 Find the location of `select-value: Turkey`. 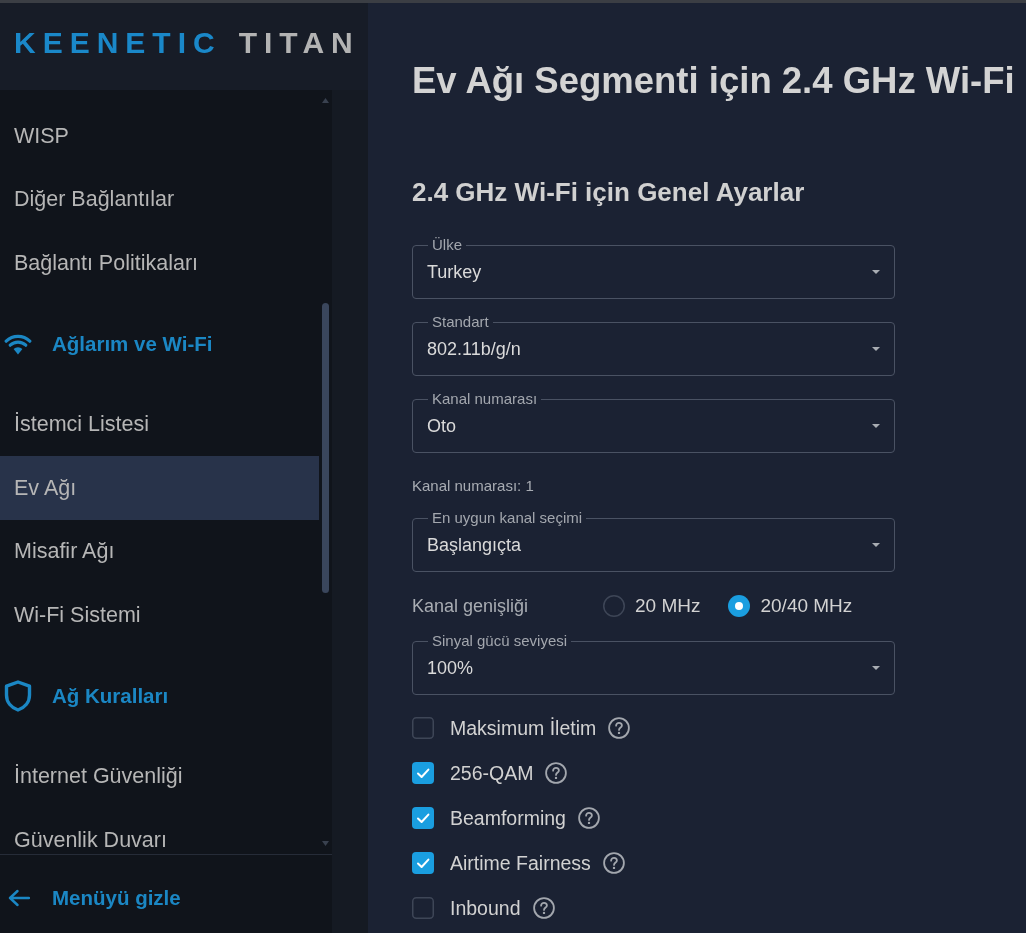

select-value: Turkey is located at coordinates (454, 272).